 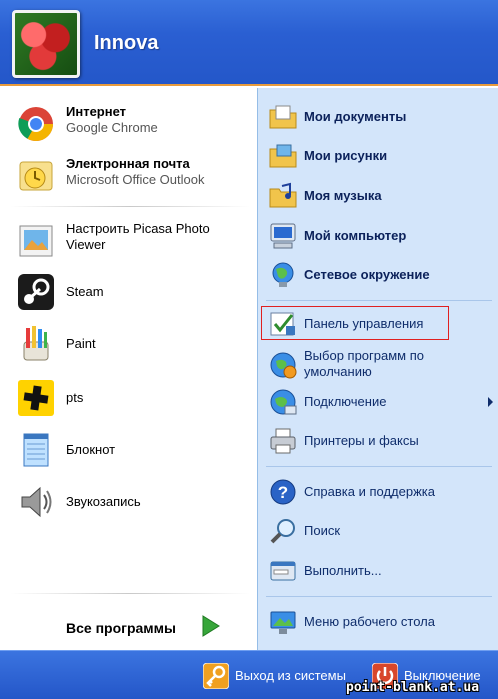 I want to click on help-icon: ?, so click(x=283, y=492).